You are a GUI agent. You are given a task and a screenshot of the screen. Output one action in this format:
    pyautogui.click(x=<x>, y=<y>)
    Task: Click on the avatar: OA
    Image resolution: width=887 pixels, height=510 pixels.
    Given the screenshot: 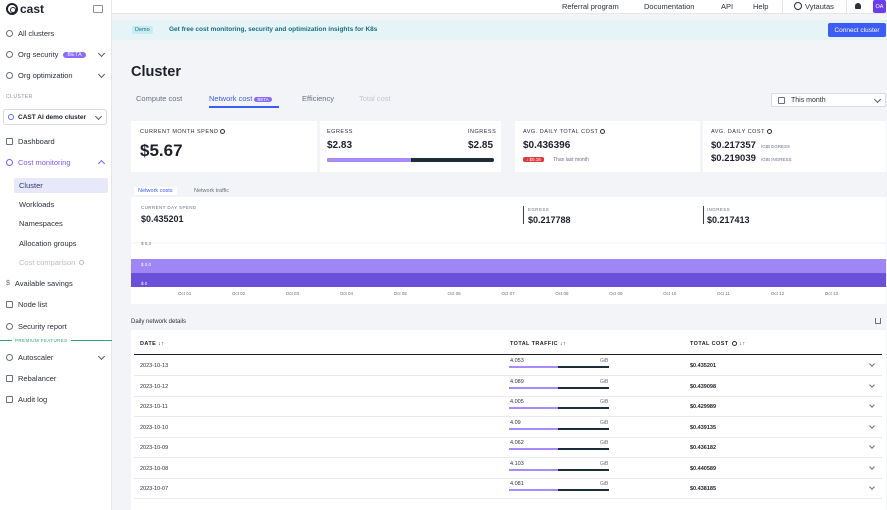 What is the action you would take?
    pyautogui.click(x=879, y=6)
    